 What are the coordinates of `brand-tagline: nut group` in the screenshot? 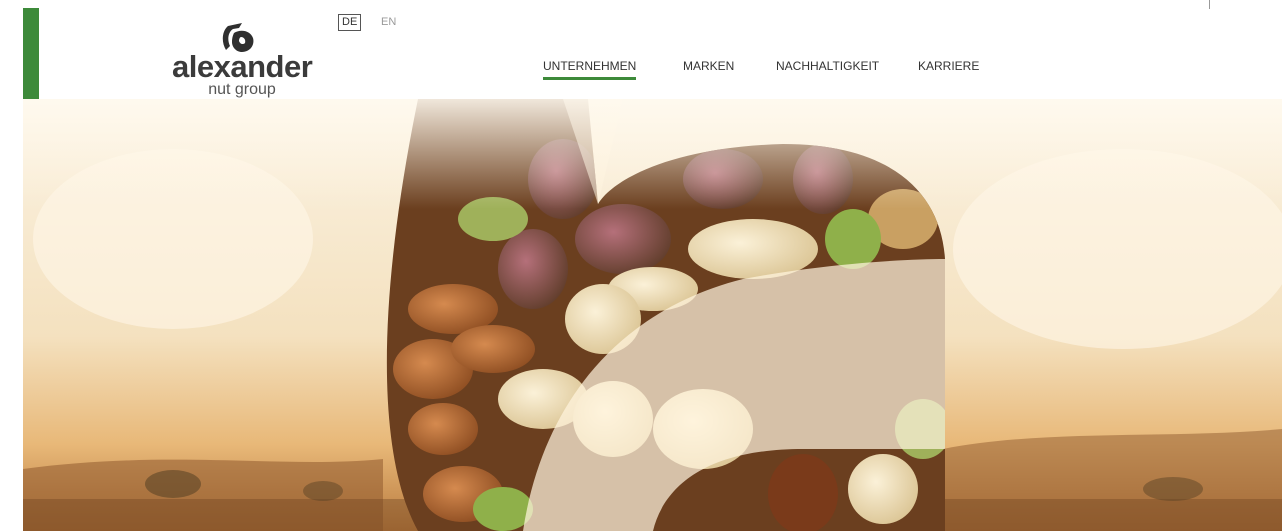 It's located at (242, 89).